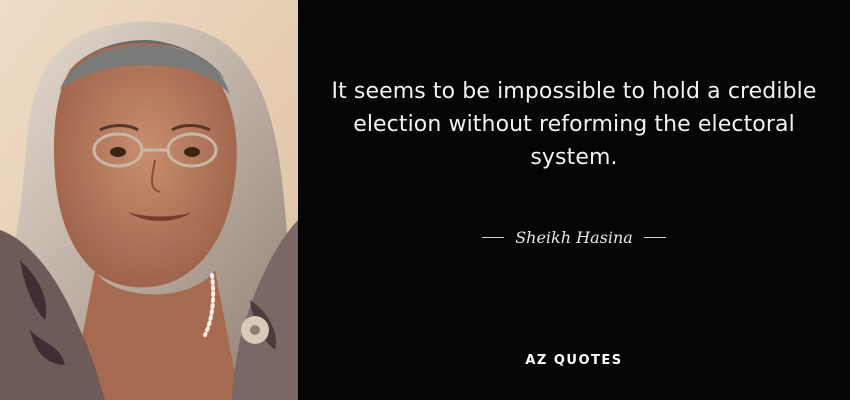  I want to click on azquotes-logo: AZ QUOTES, so click(574, 360).